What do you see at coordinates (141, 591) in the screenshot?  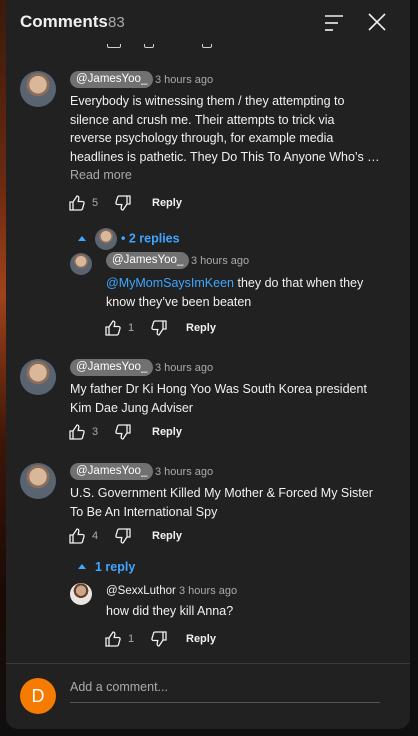 I see `comment-author: @SexxLuthor` at bounding box center [141, 591].